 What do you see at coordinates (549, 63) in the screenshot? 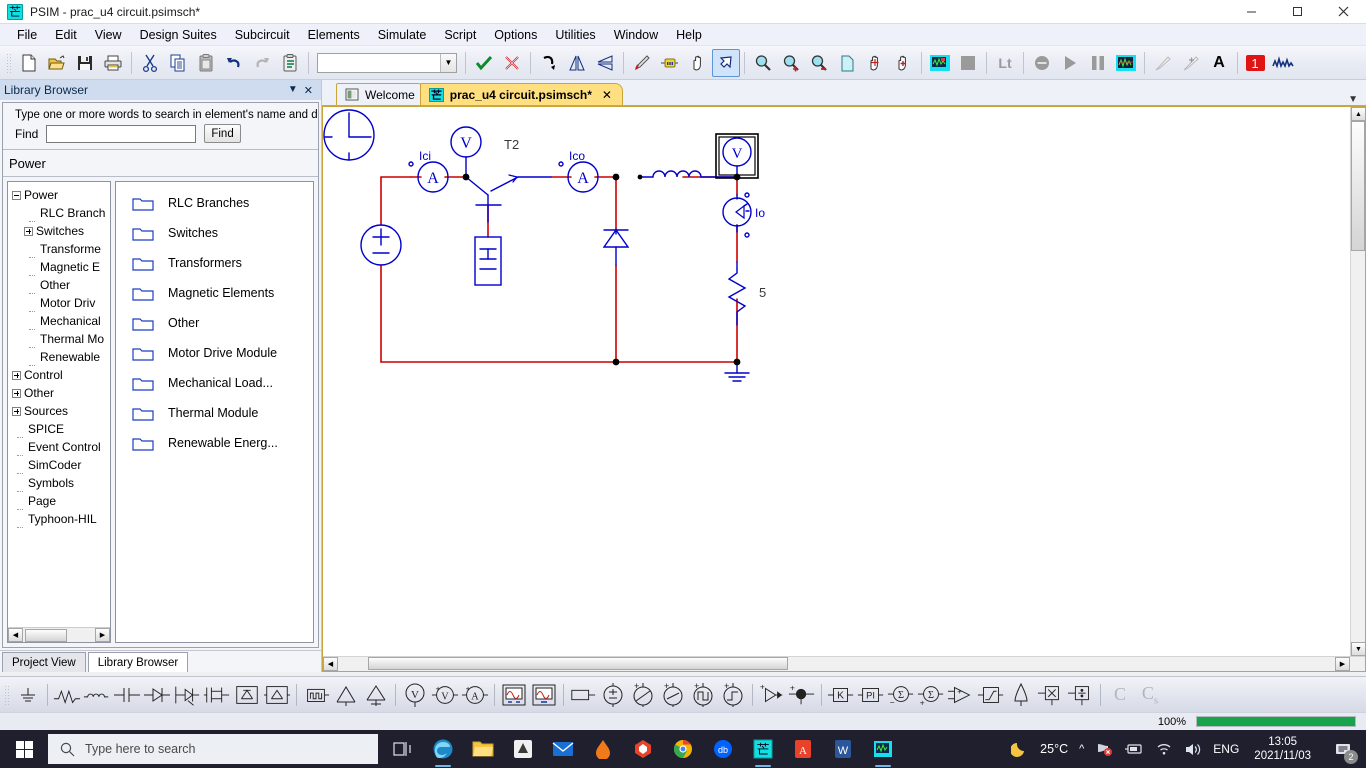
I see `rotate-icon` at bounding box center [549, 63].